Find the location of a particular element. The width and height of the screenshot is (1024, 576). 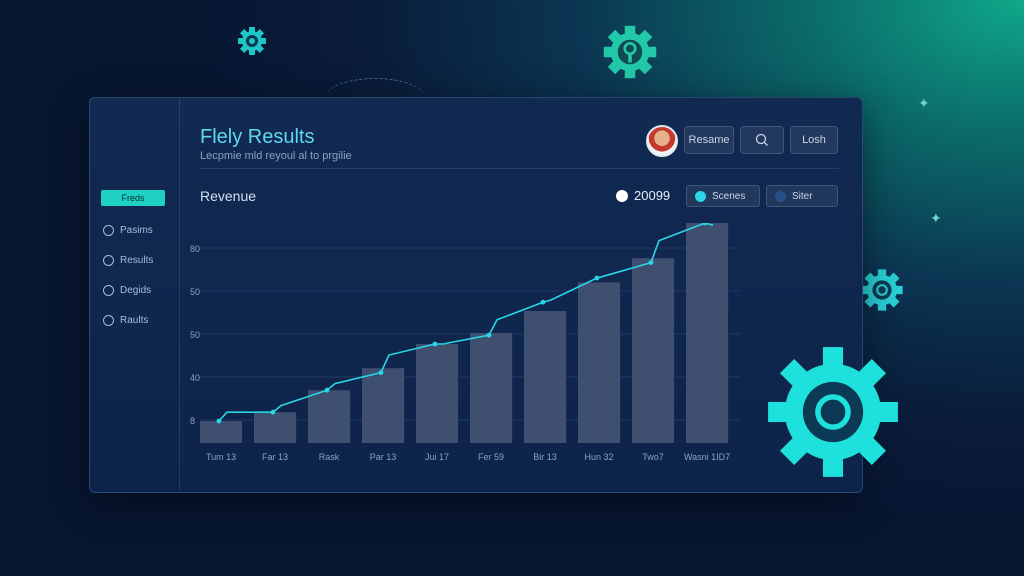

legend-dot is located at coordinates (622, 196).